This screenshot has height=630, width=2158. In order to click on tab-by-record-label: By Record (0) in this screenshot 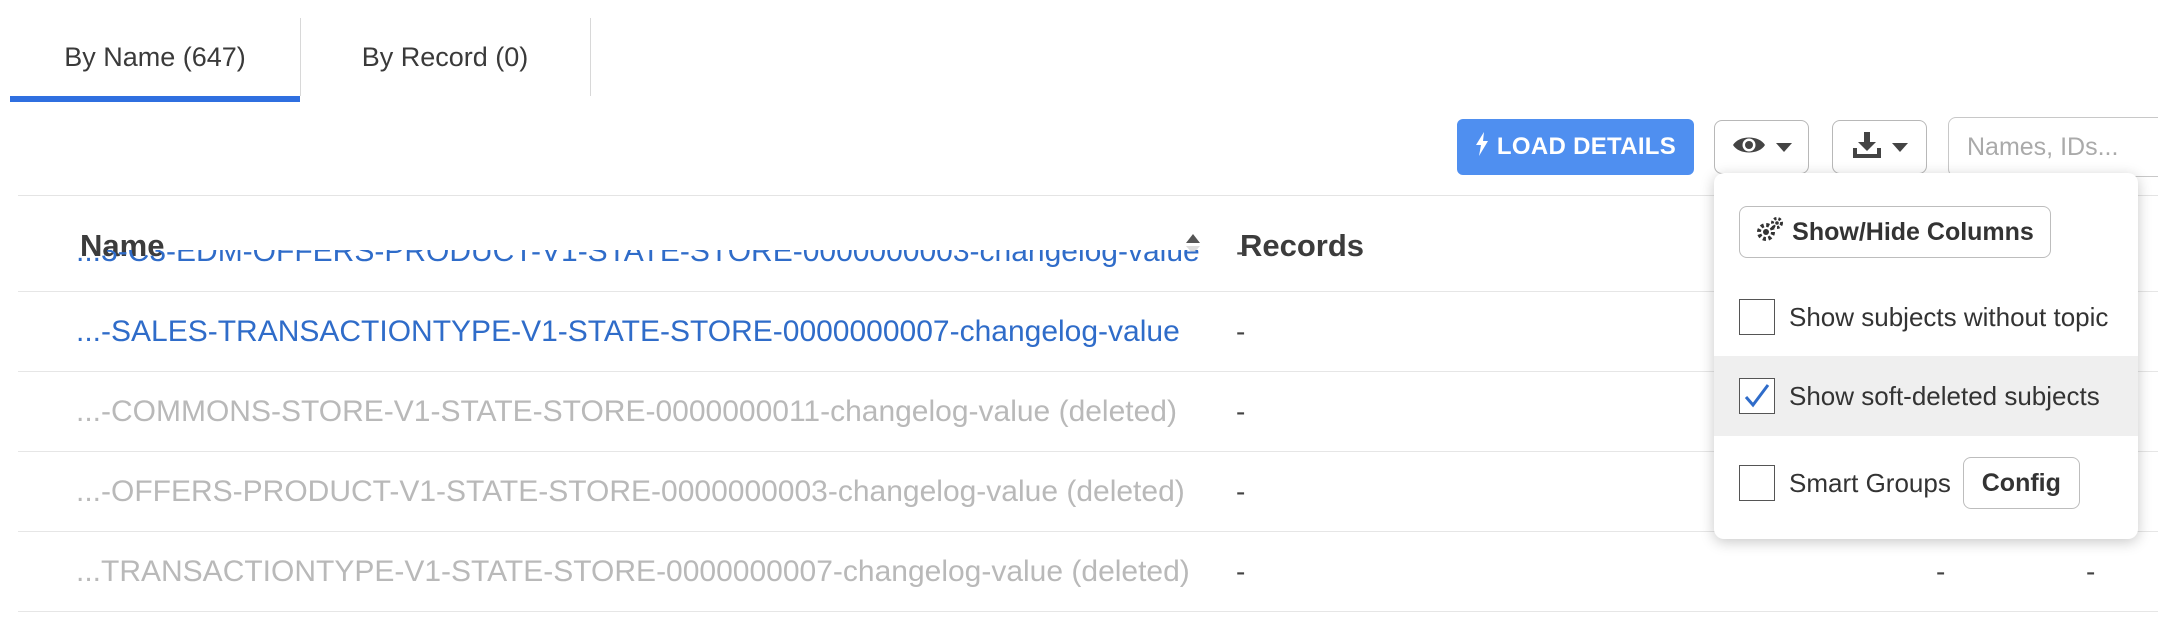, I will do `click(445, 56)`.